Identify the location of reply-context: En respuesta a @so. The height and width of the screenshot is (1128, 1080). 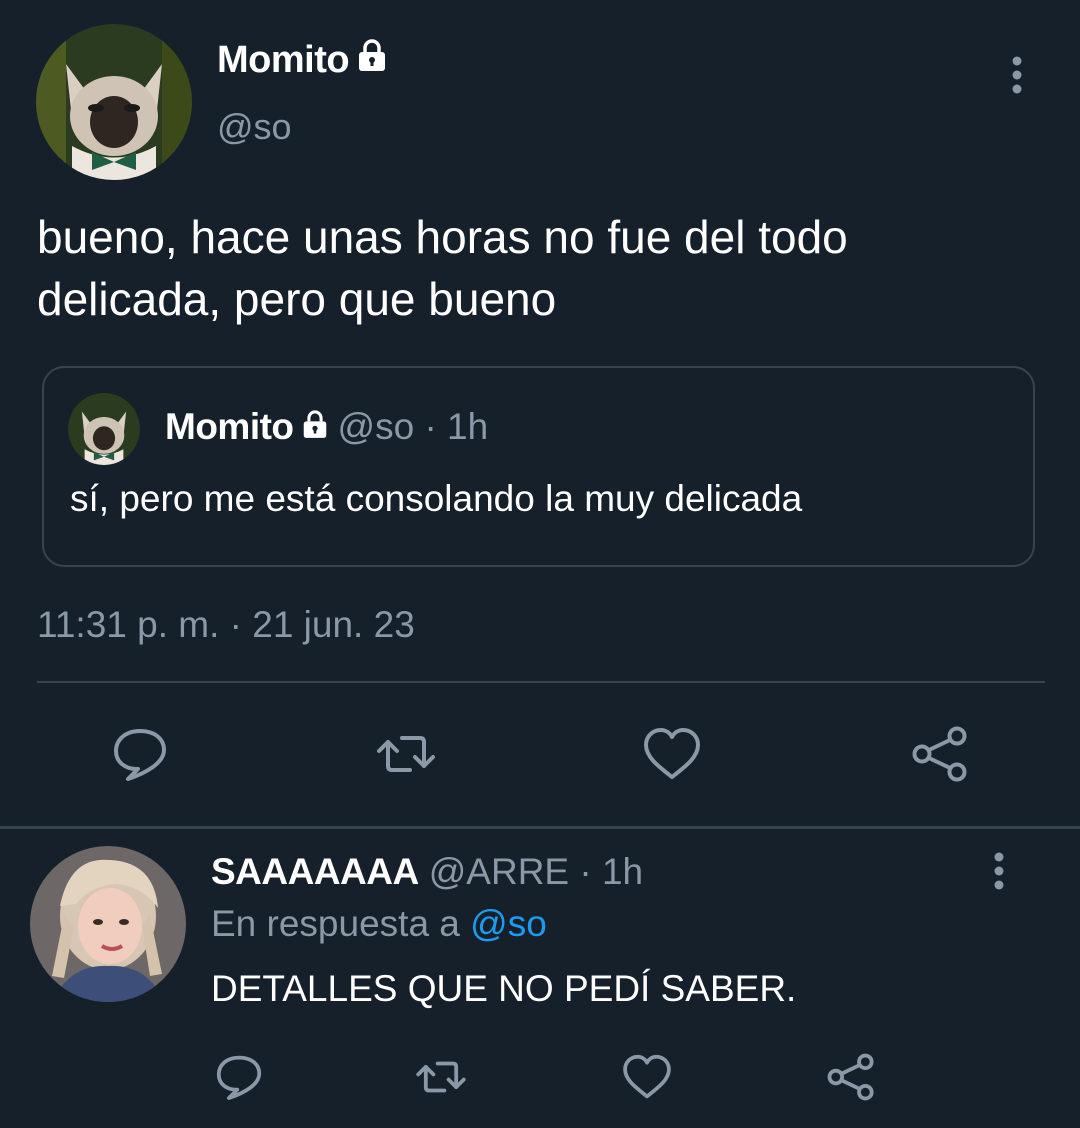
(379, 924).